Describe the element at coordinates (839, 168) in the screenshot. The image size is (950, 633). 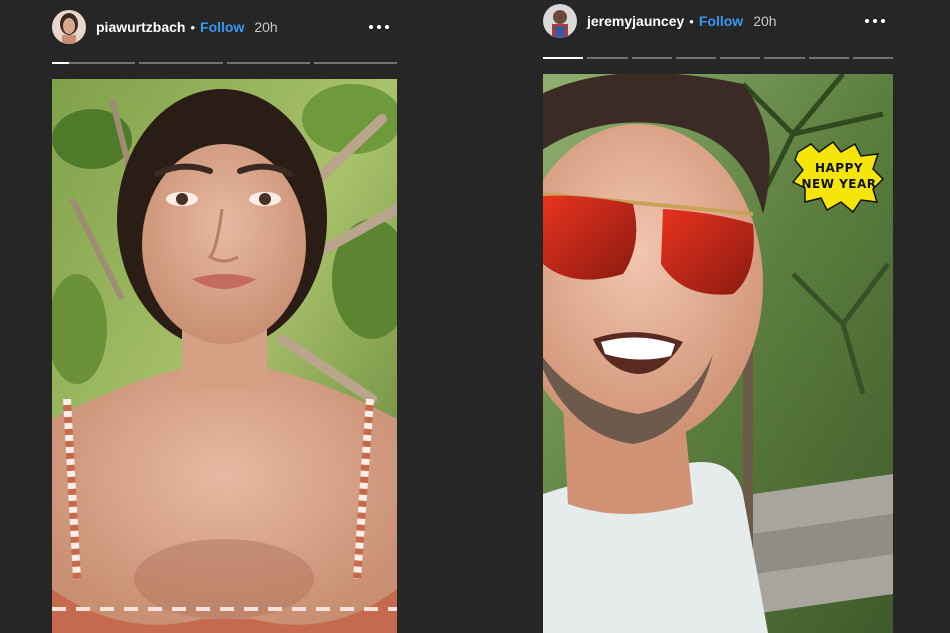
I see `svg-text: HAPPY` at that location.